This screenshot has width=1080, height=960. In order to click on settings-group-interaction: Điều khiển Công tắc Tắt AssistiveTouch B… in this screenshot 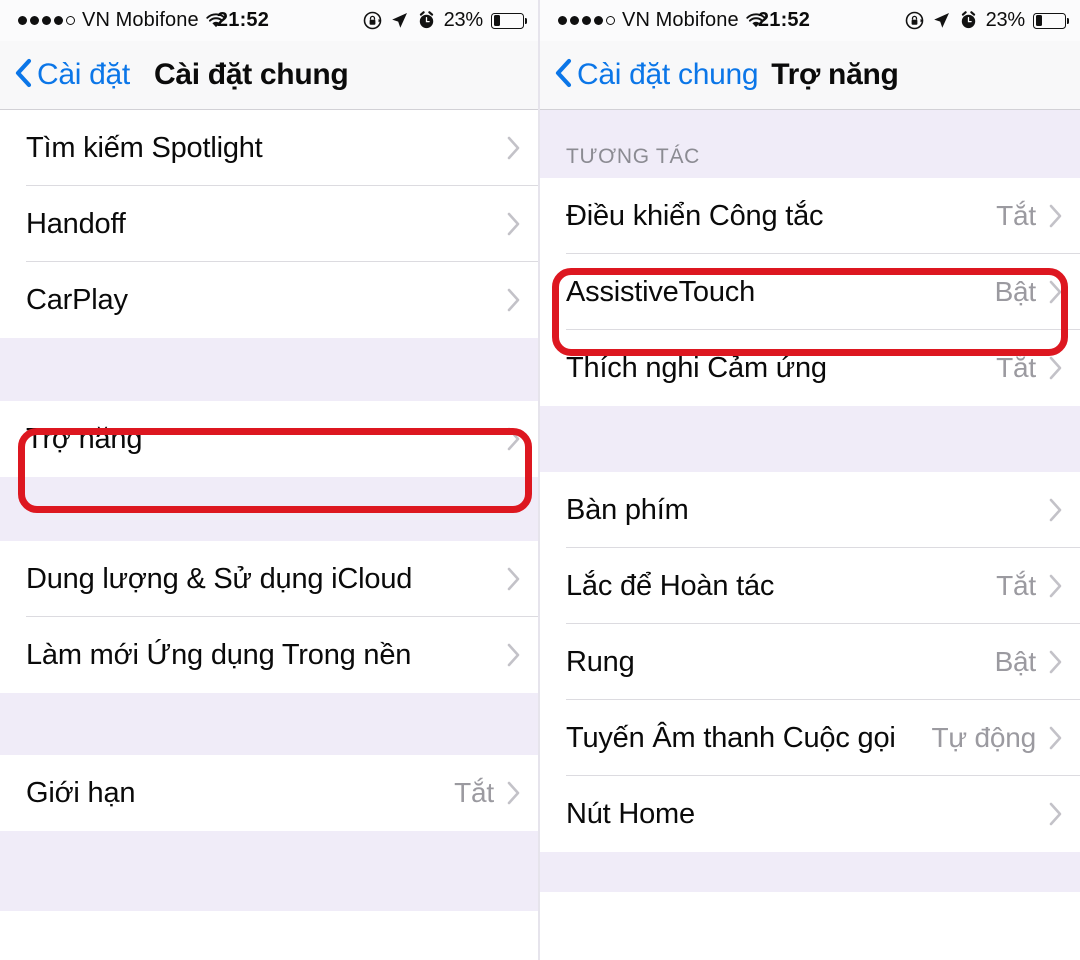, I will do `click(810, 292)`.